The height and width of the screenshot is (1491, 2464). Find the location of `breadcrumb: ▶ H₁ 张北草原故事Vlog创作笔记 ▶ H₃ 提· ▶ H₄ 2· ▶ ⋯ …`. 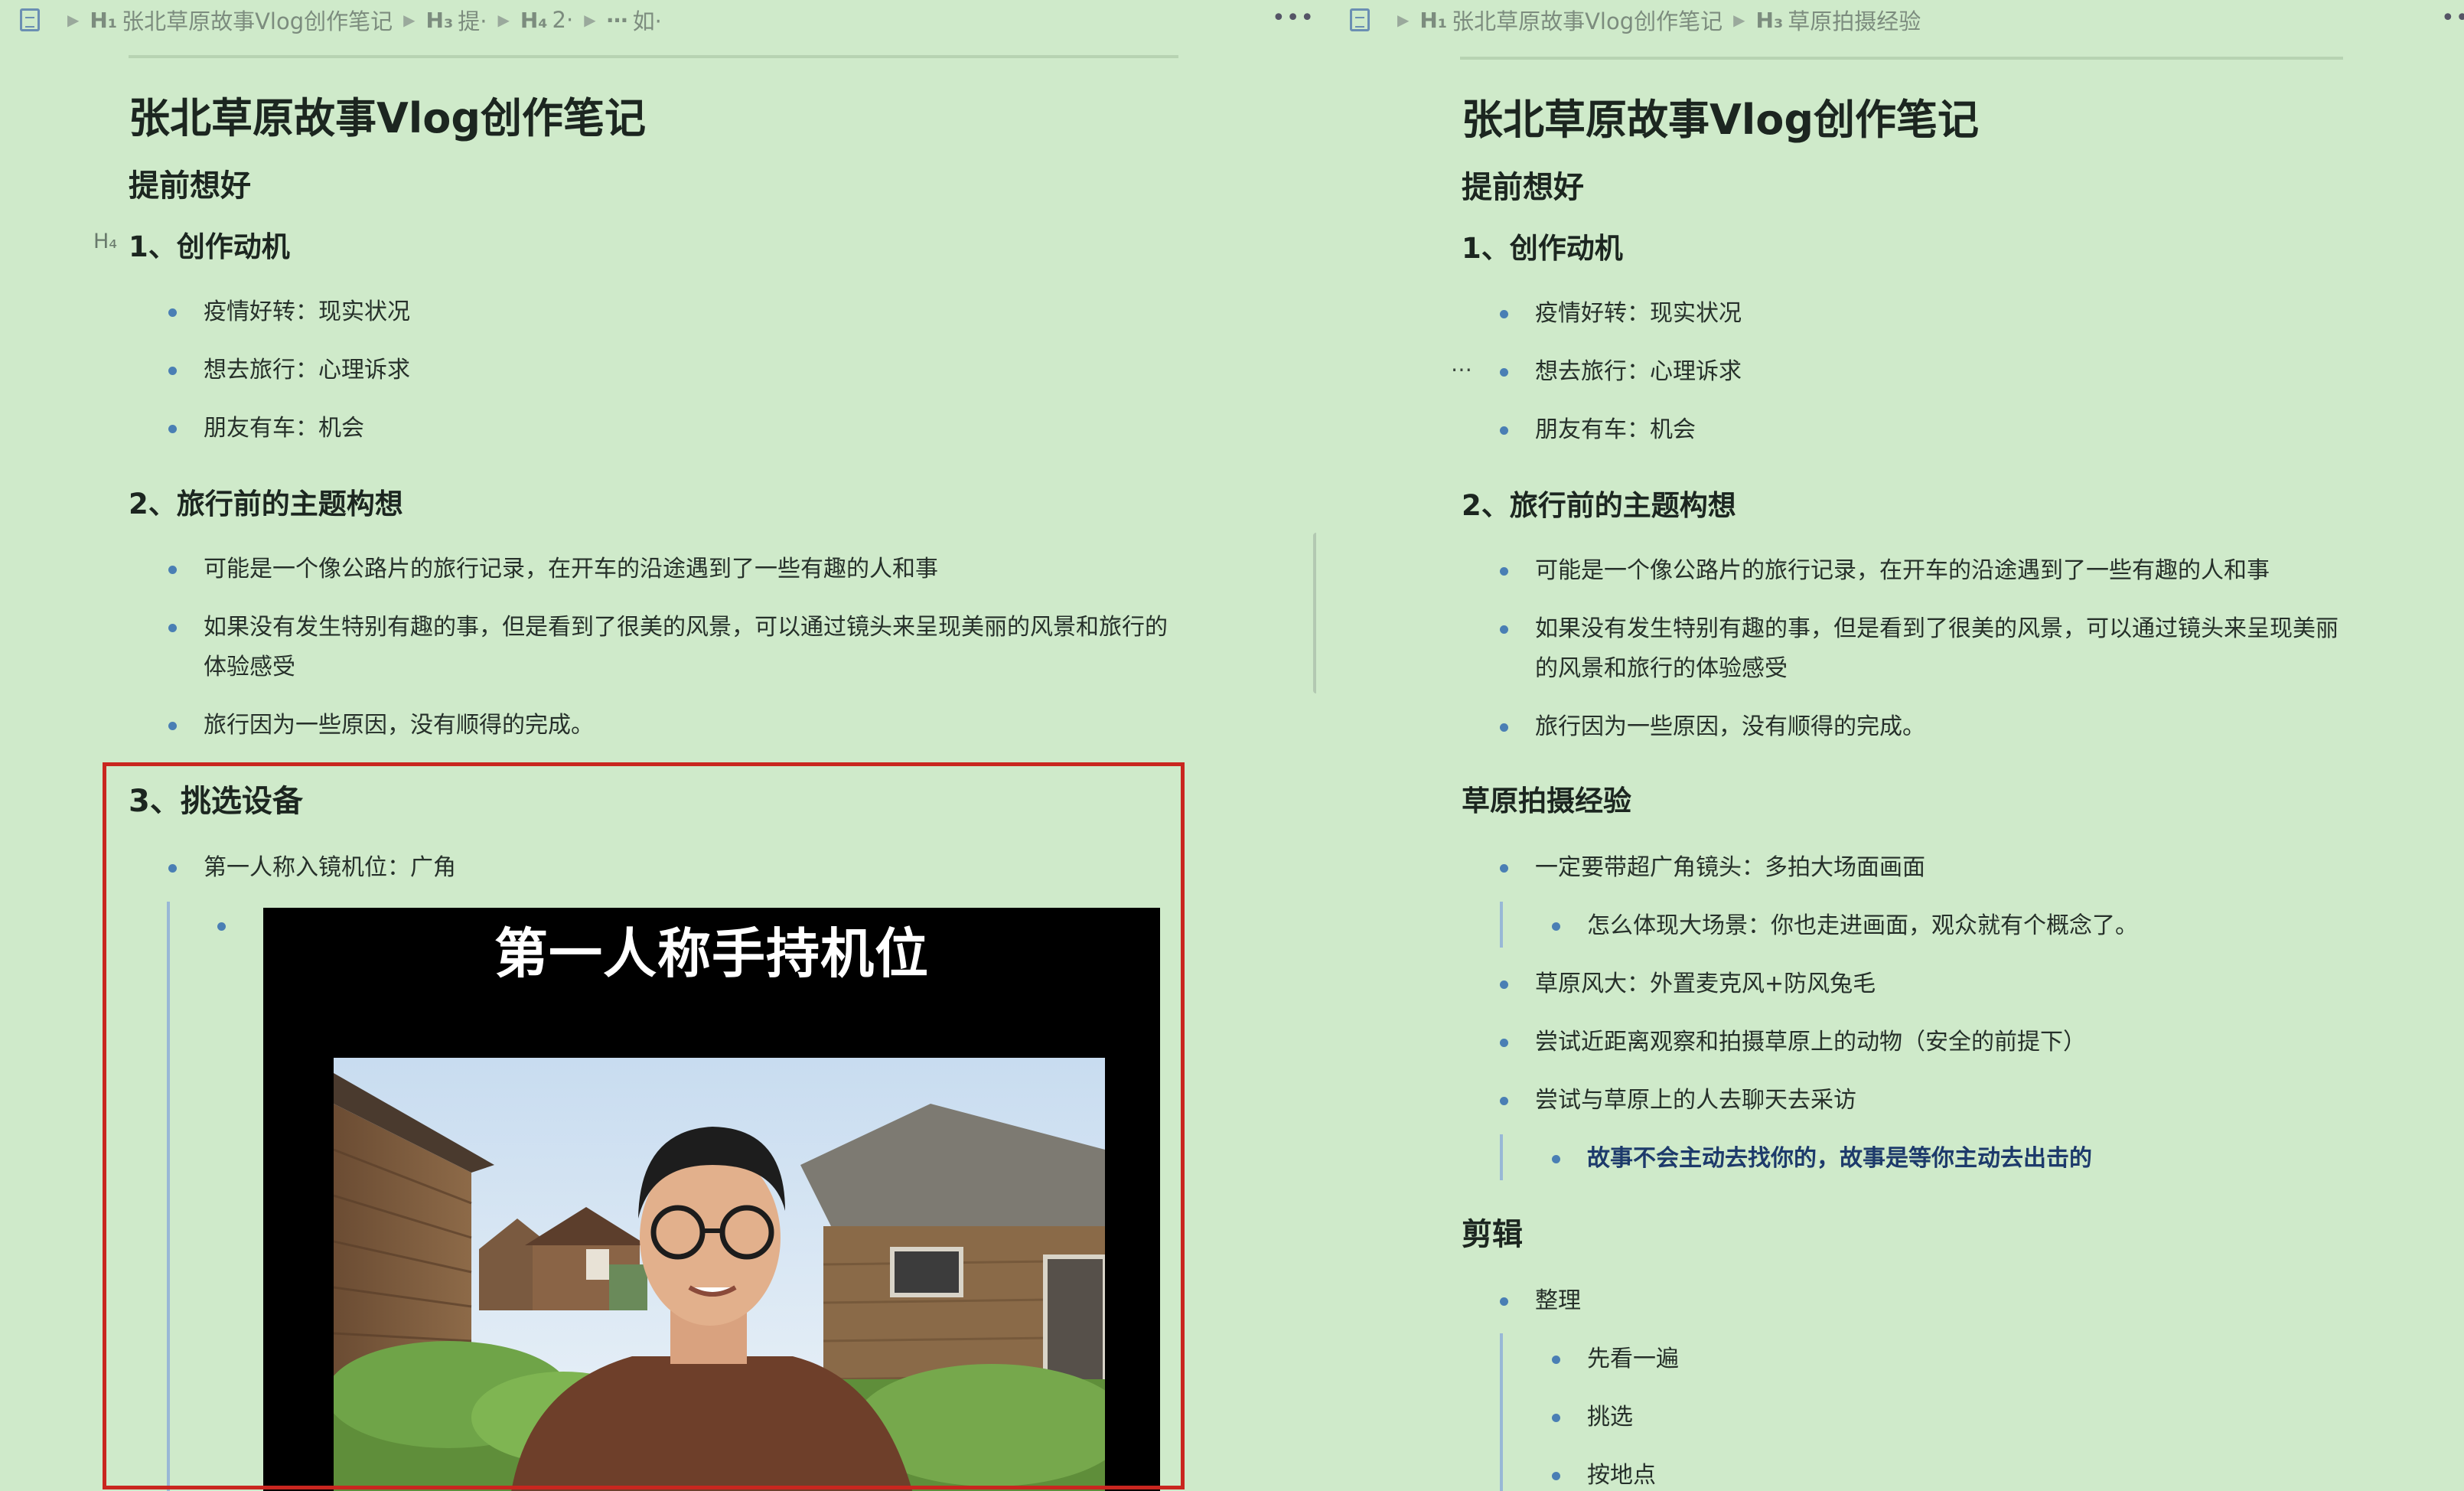

breadcrumb: ▶ H₁ 张北草原故事Vlog创作笔记 ▶ H₃ 提· ▶ H₄ 2· ▶ ⋯ … is located at coordinates (658, 20).